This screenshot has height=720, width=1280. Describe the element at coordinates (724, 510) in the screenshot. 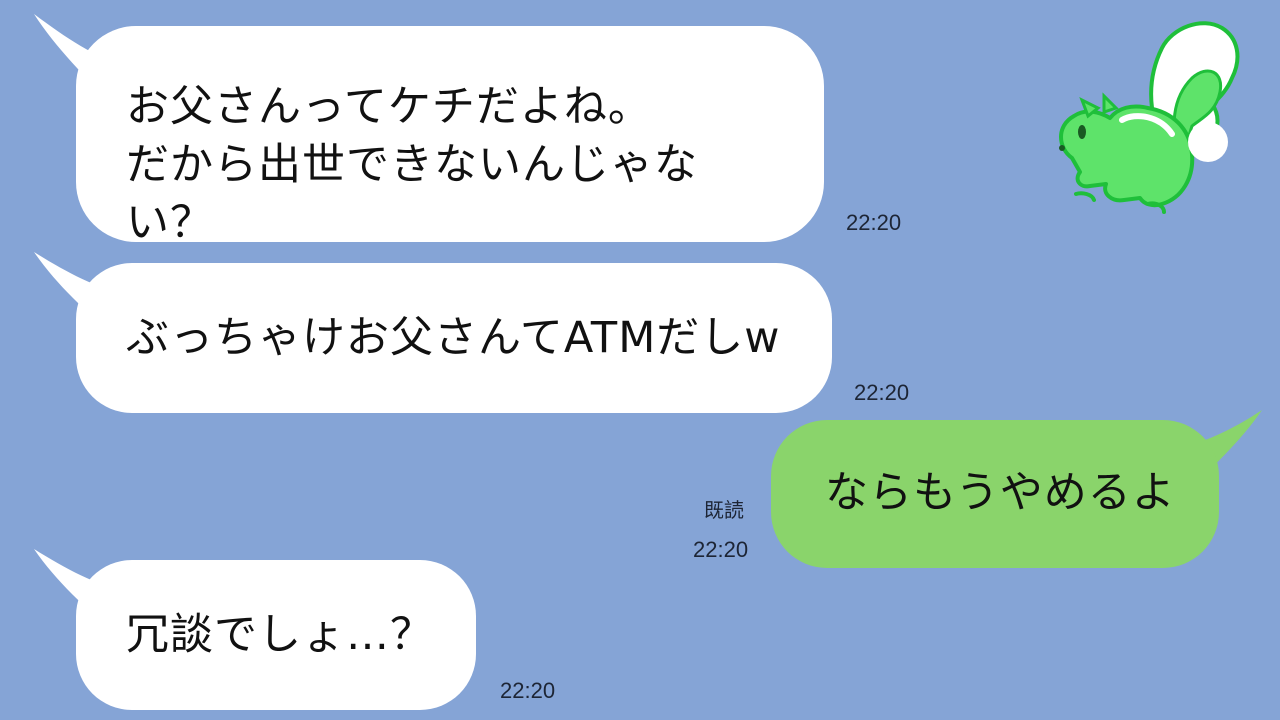

I see `read-receipt: 既読` at that location.